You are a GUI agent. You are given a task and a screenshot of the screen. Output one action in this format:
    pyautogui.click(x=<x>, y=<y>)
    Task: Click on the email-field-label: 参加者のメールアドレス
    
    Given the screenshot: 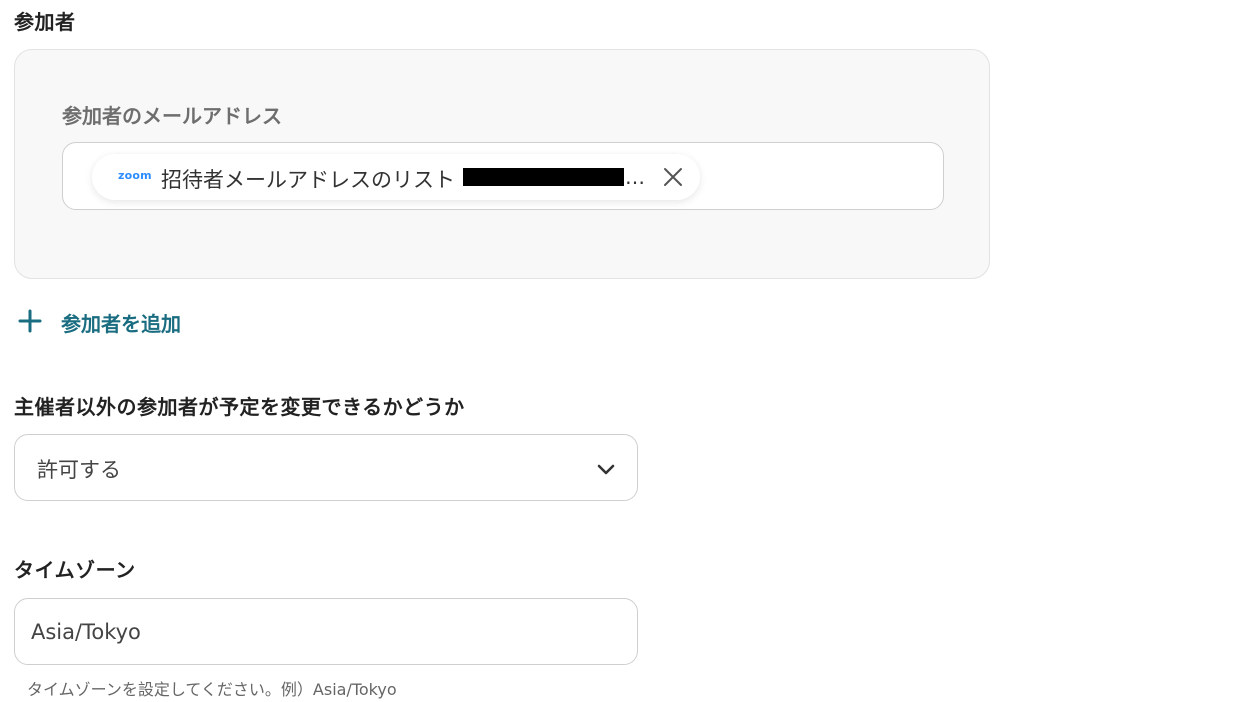 What is the action you would take?
    pyautogui.click(x=172, y=116)
    